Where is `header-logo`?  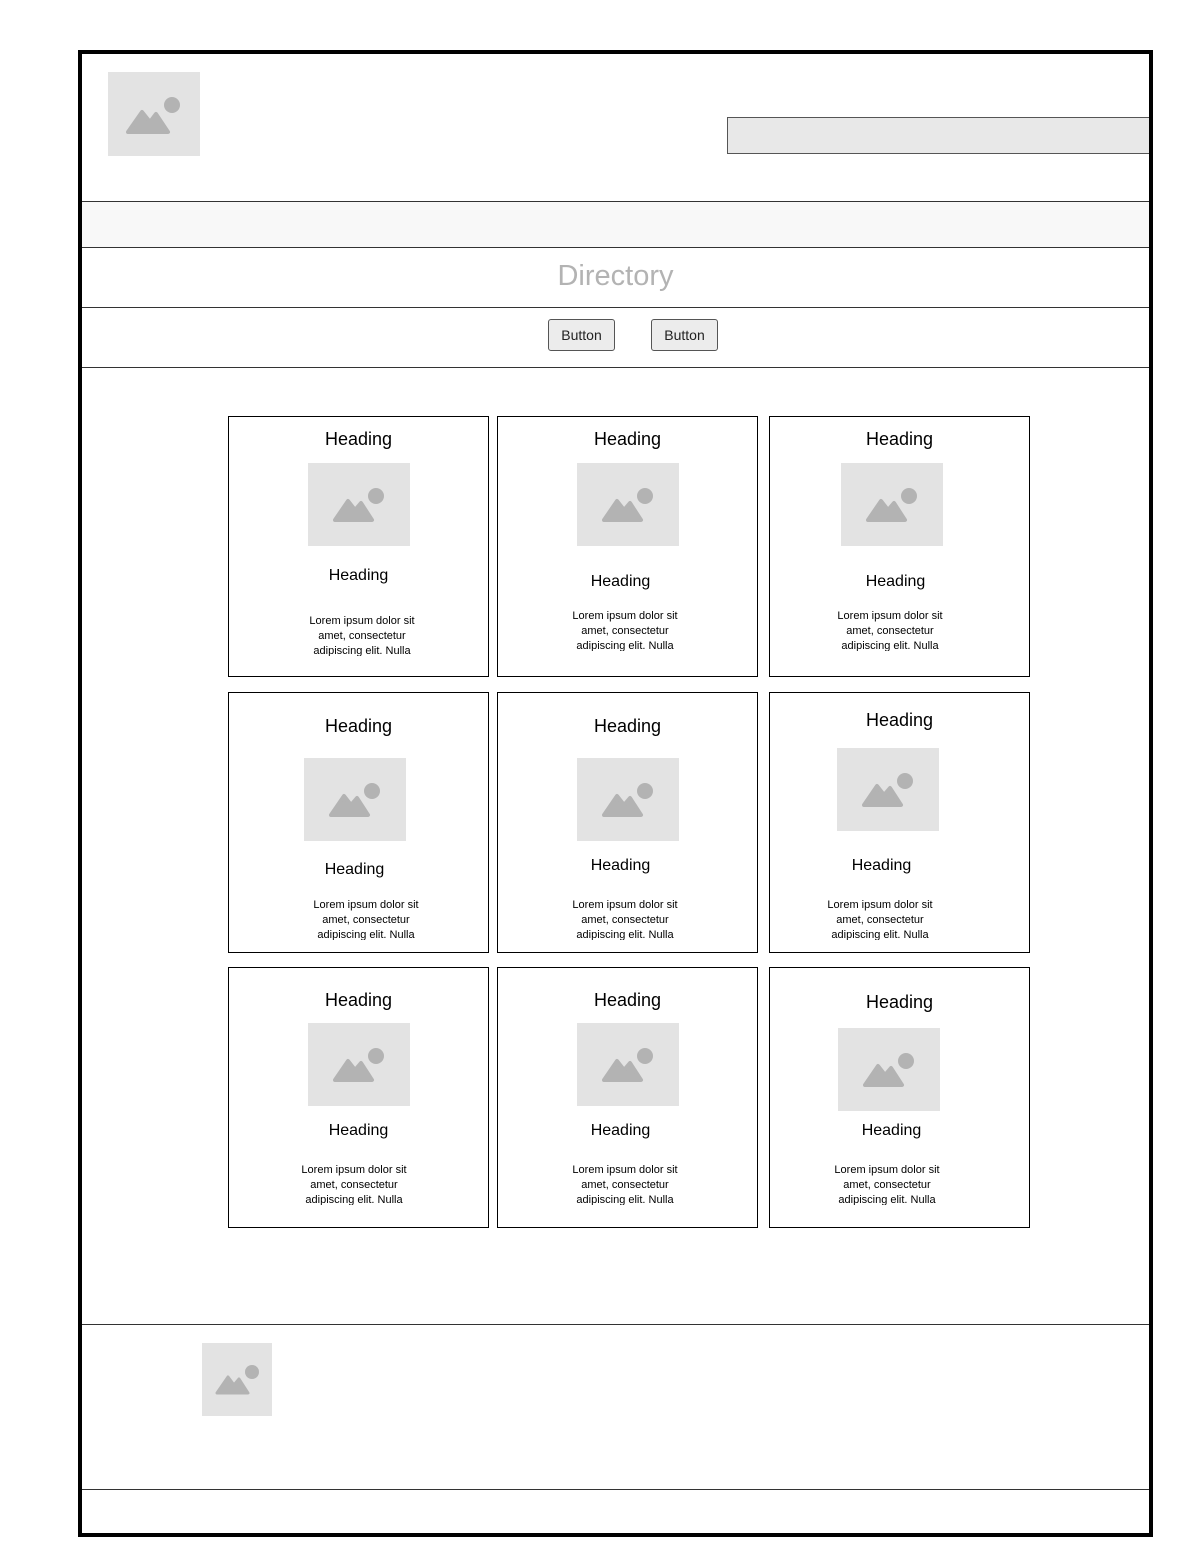
header-logo is located at coordinates (154, 114).